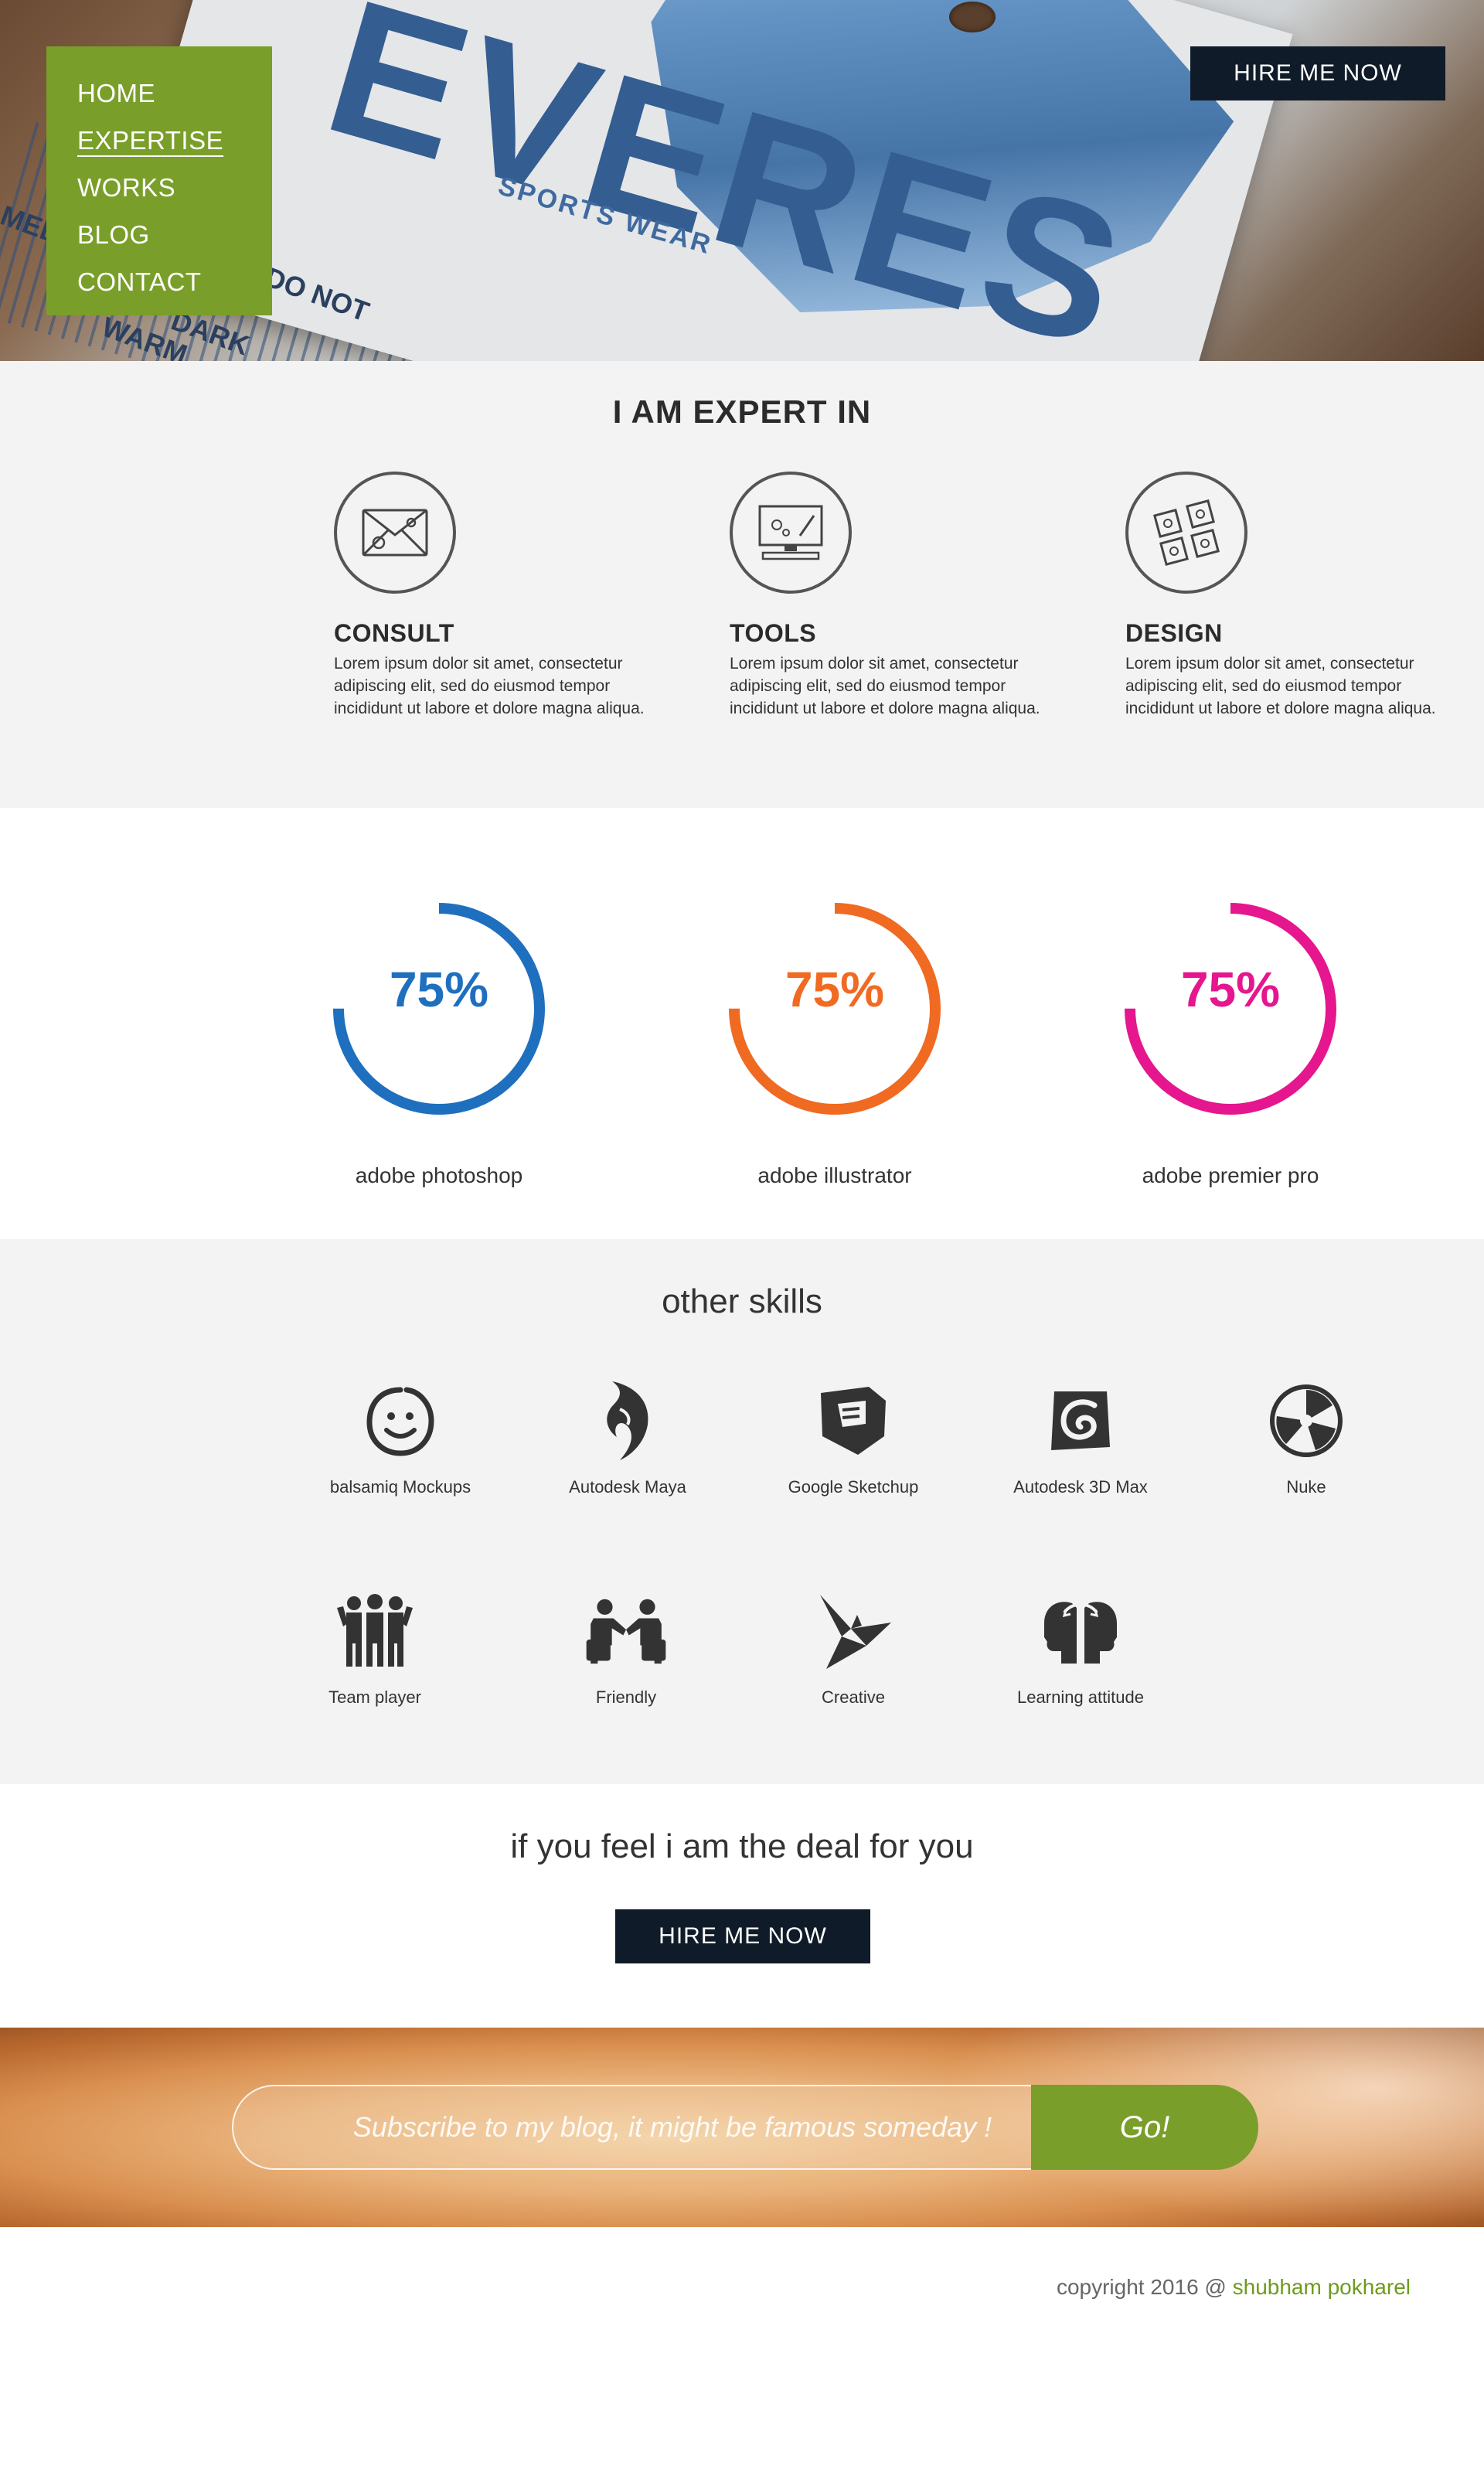 The height and width of the screenshot is (2486, 1484). What do you see at coordinates (626, 1697) in the screenshot?
I see `other-skill-label: Friendly` at bounding box center [626, 1697].